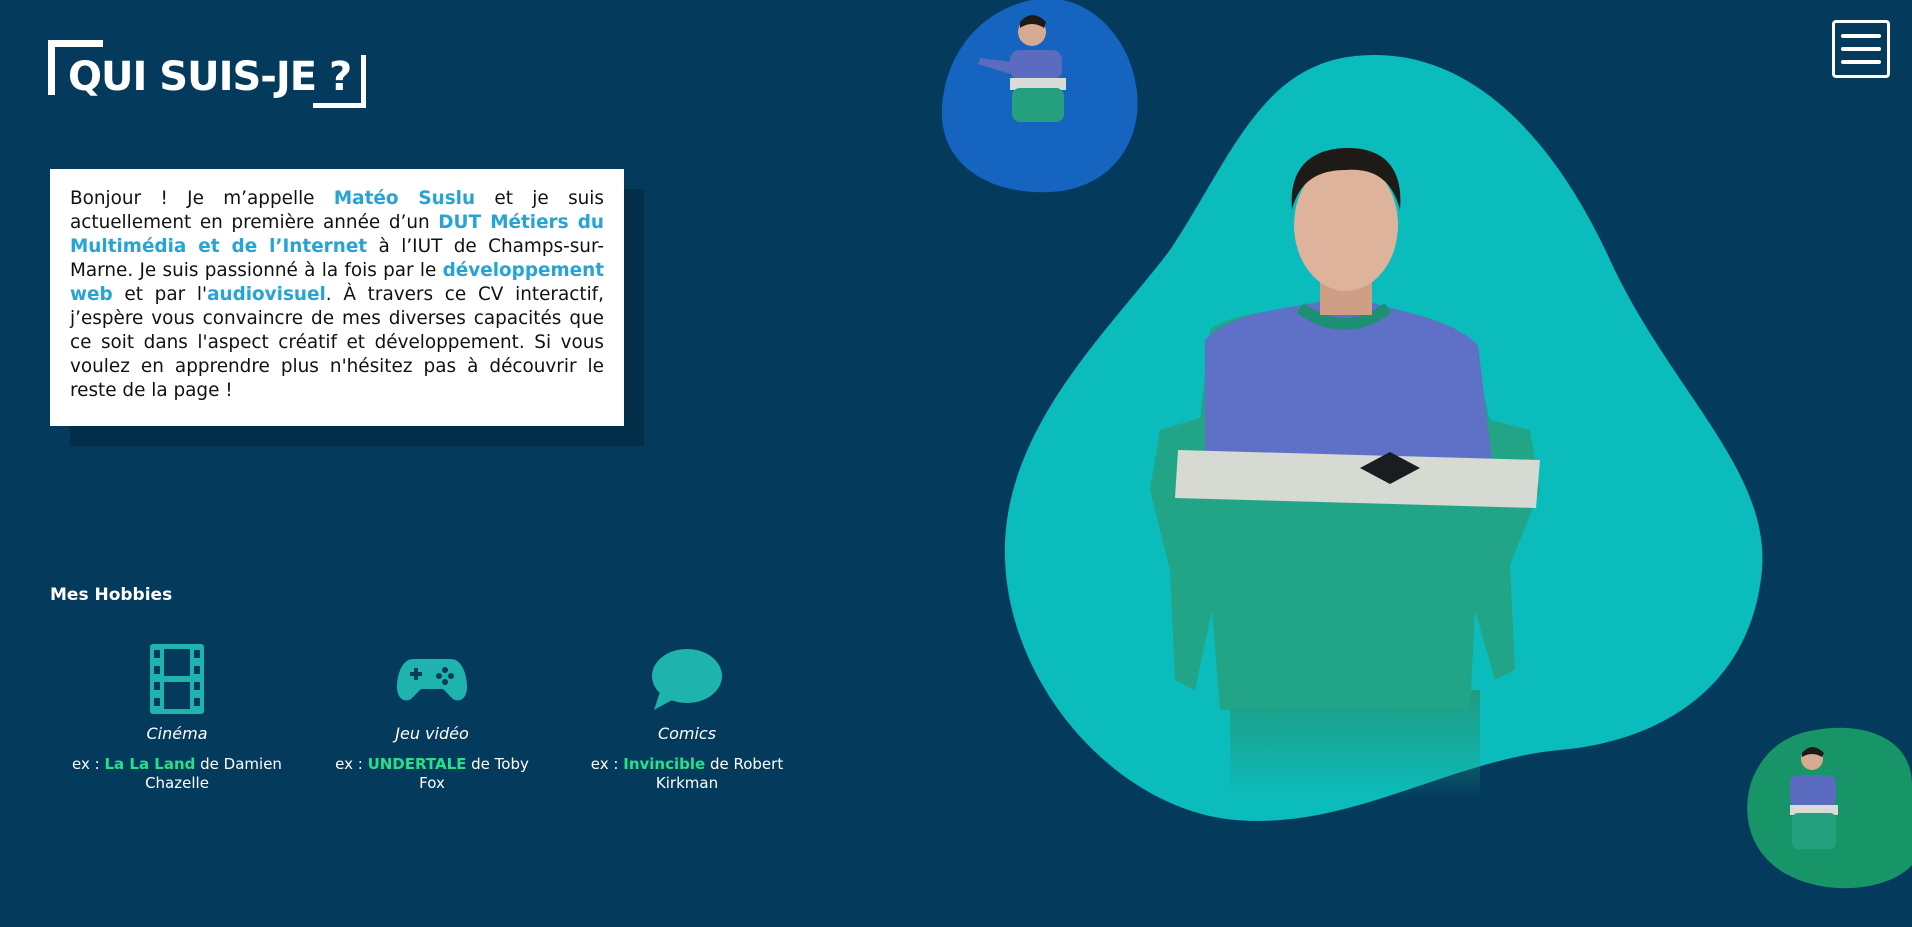  I want to click on hamburger-menu-icon, so click(1861, 49).